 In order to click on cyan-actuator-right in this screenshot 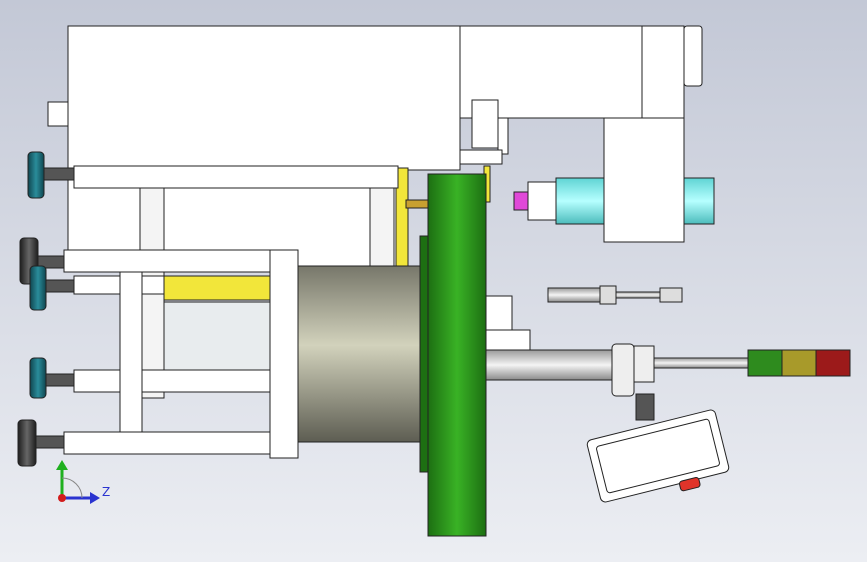, I will do `click(699, 201)`.